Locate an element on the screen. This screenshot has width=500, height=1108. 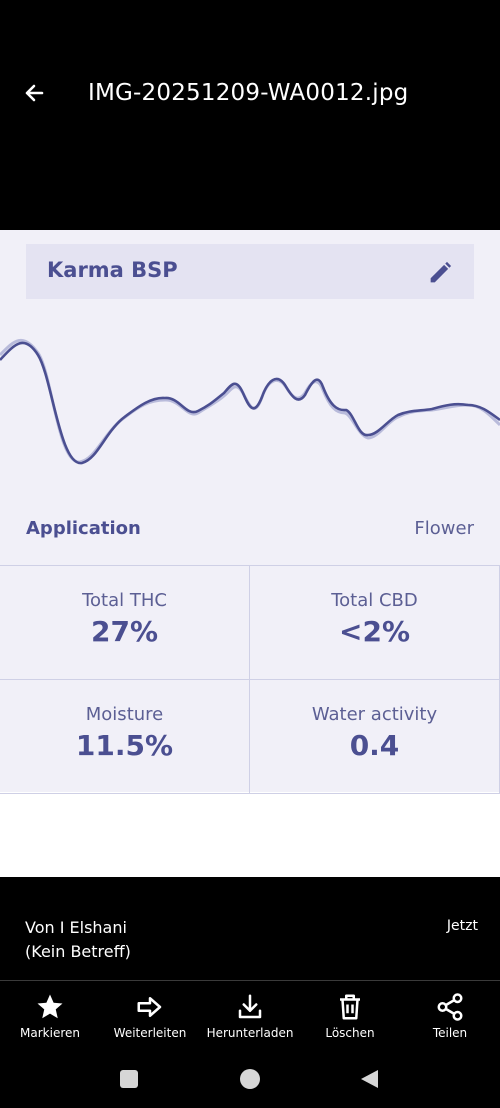
share-label: Teilen is located at coordinates (450, 1033).